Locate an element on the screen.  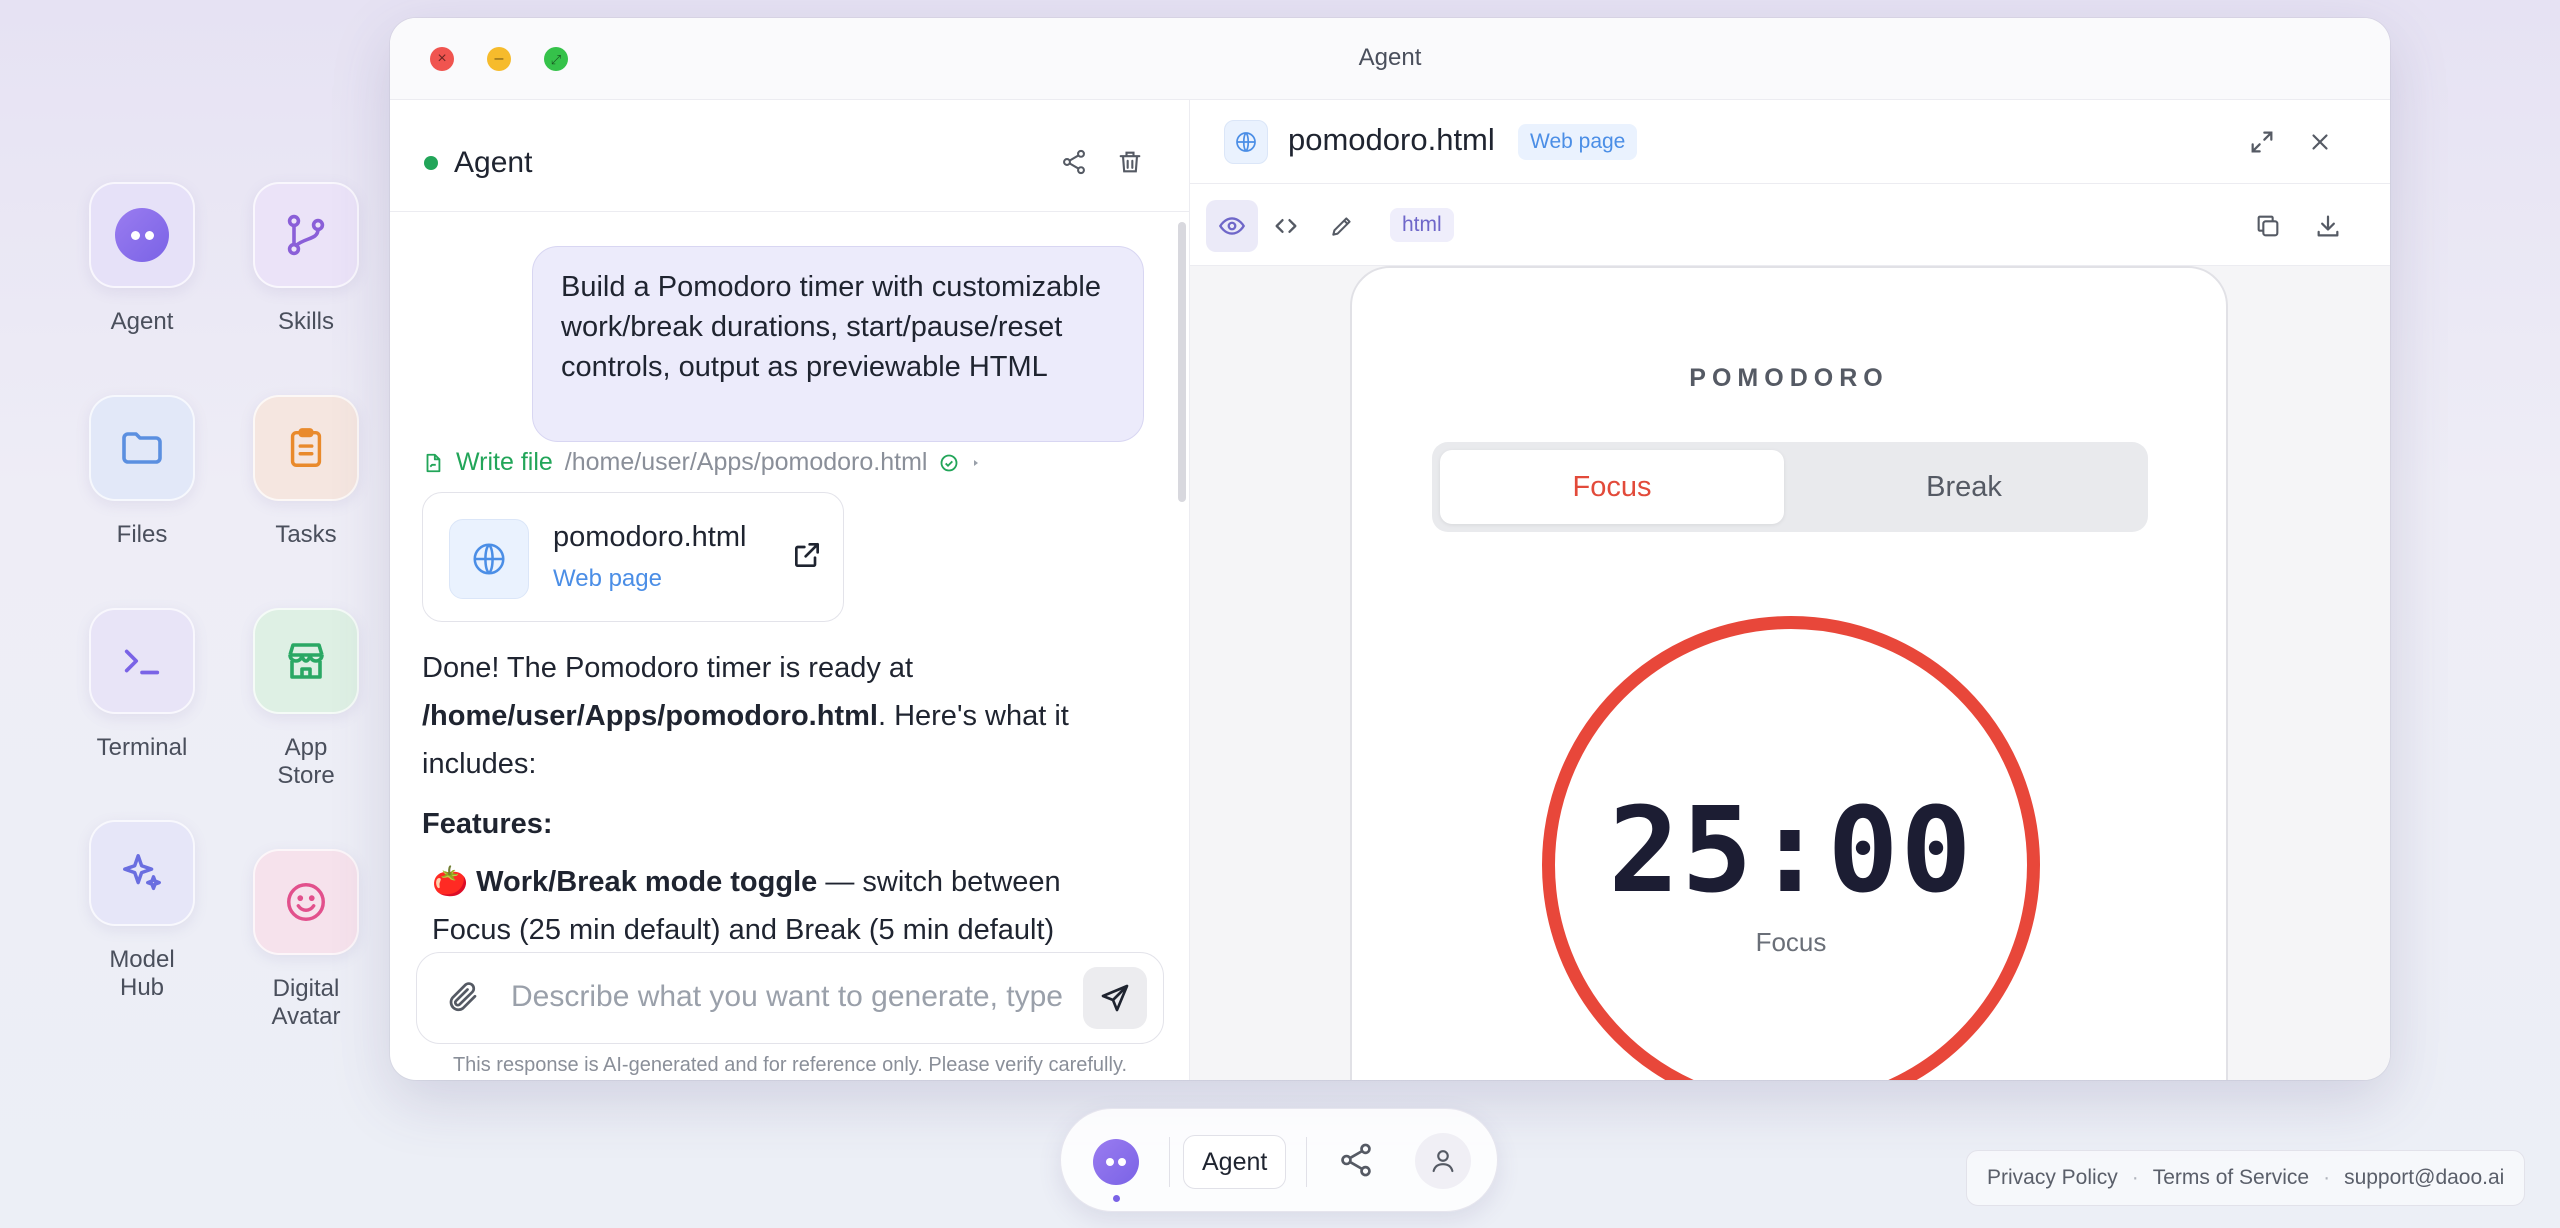
send-button is located at coordinates (1115, 998).